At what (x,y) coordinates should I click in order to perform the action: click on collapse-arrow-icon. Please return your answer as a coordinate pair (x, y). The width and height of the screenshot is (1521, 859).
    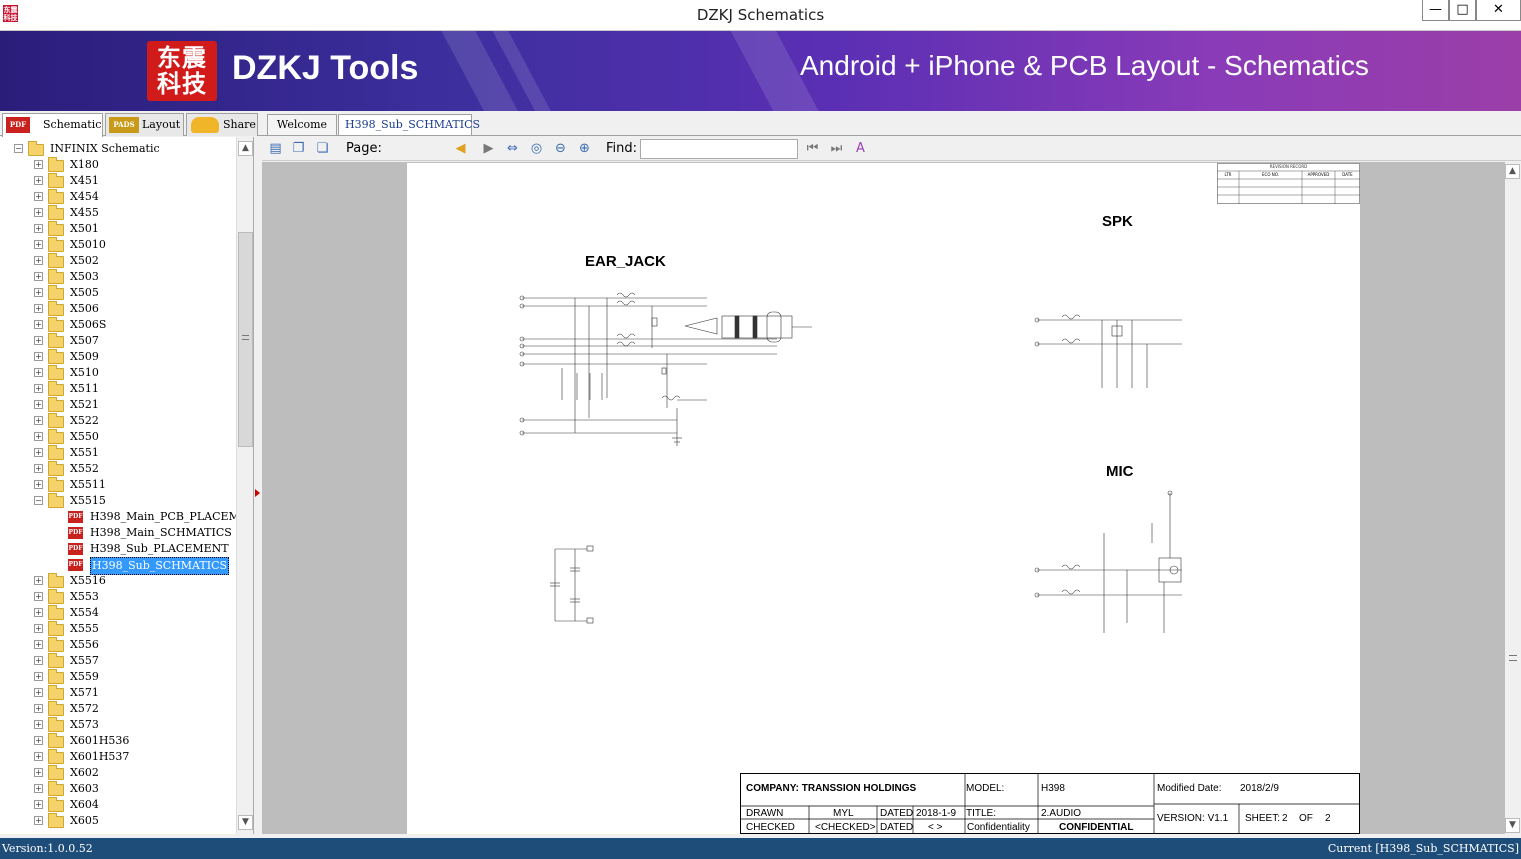
    Looking at the image, I should click on (257, 493).